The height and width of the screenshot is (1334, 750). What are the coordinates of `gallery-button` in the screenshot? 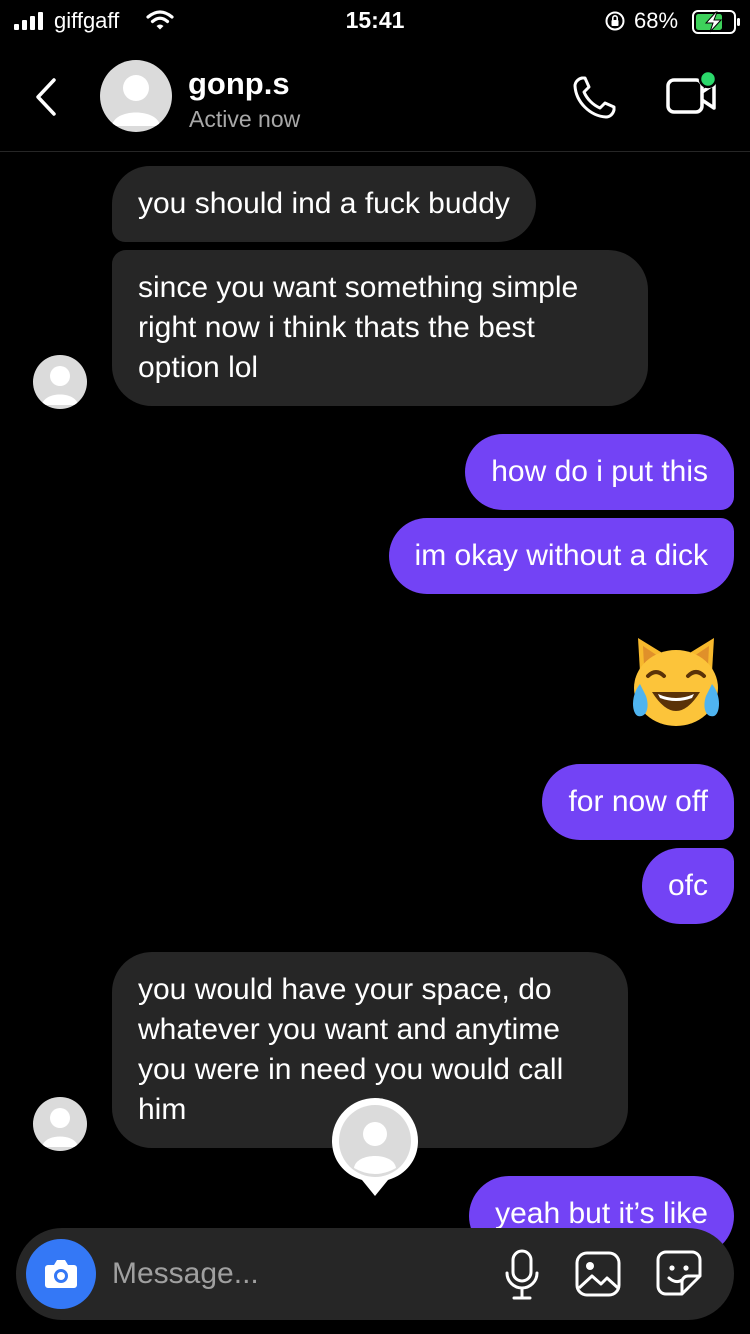 It's located at (598, 1274).